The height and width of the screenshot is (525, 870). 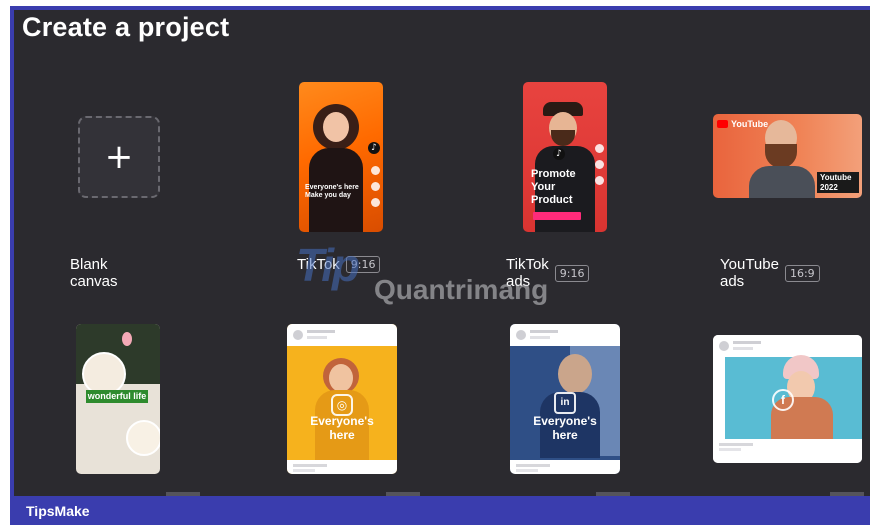 I want to click on flower-shape, so click(x=127, y=339).